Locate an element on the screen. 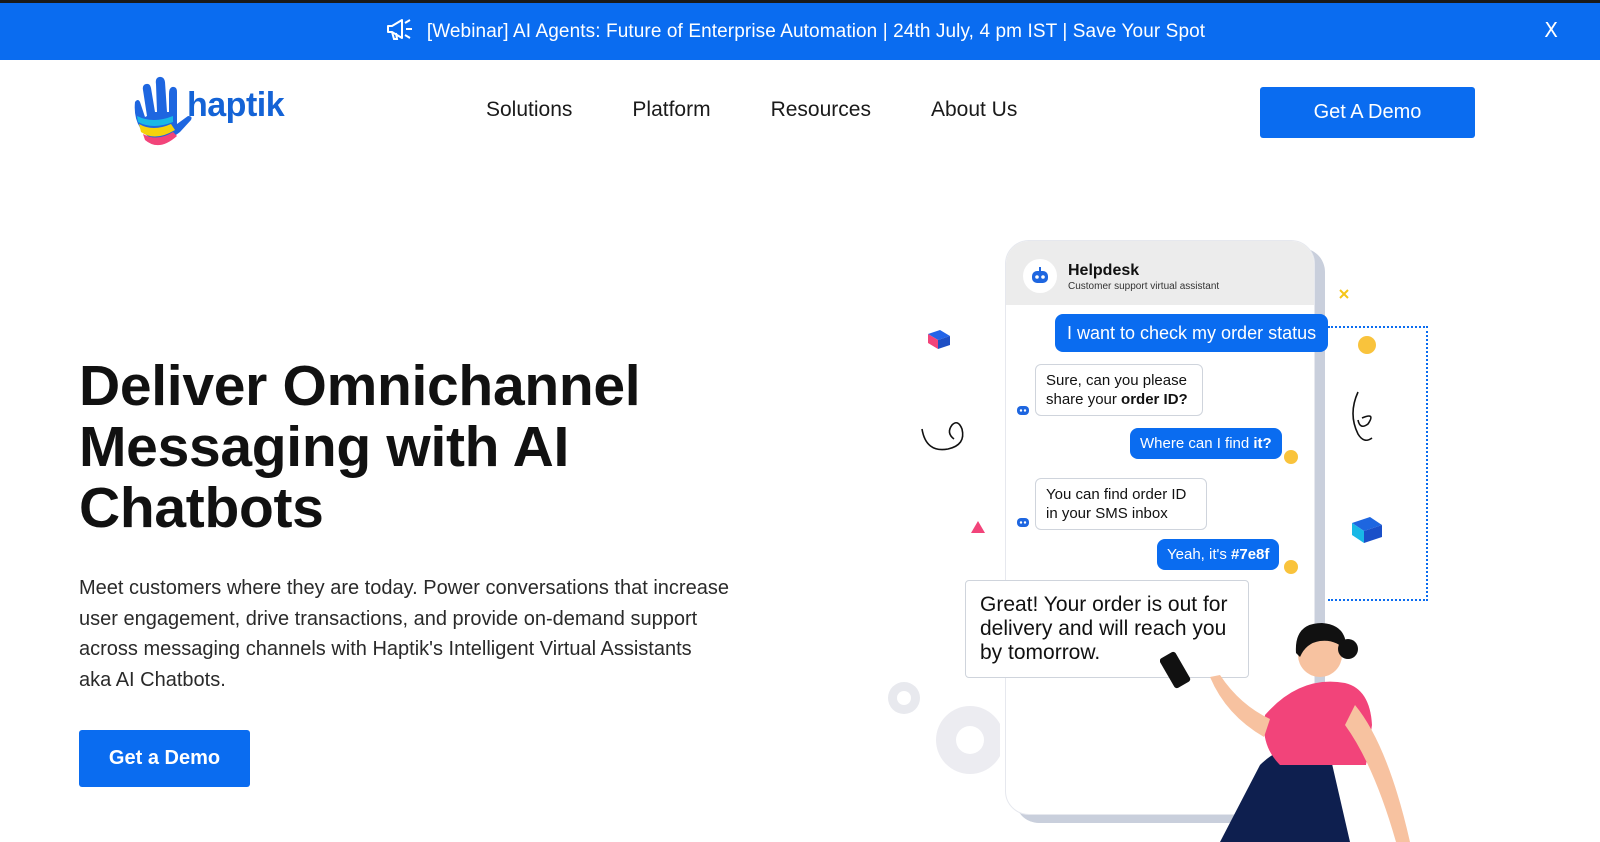 The width and height of the screenshot is (1600, 842). message-bold-text: it? is located at coordinates (1262, 443).